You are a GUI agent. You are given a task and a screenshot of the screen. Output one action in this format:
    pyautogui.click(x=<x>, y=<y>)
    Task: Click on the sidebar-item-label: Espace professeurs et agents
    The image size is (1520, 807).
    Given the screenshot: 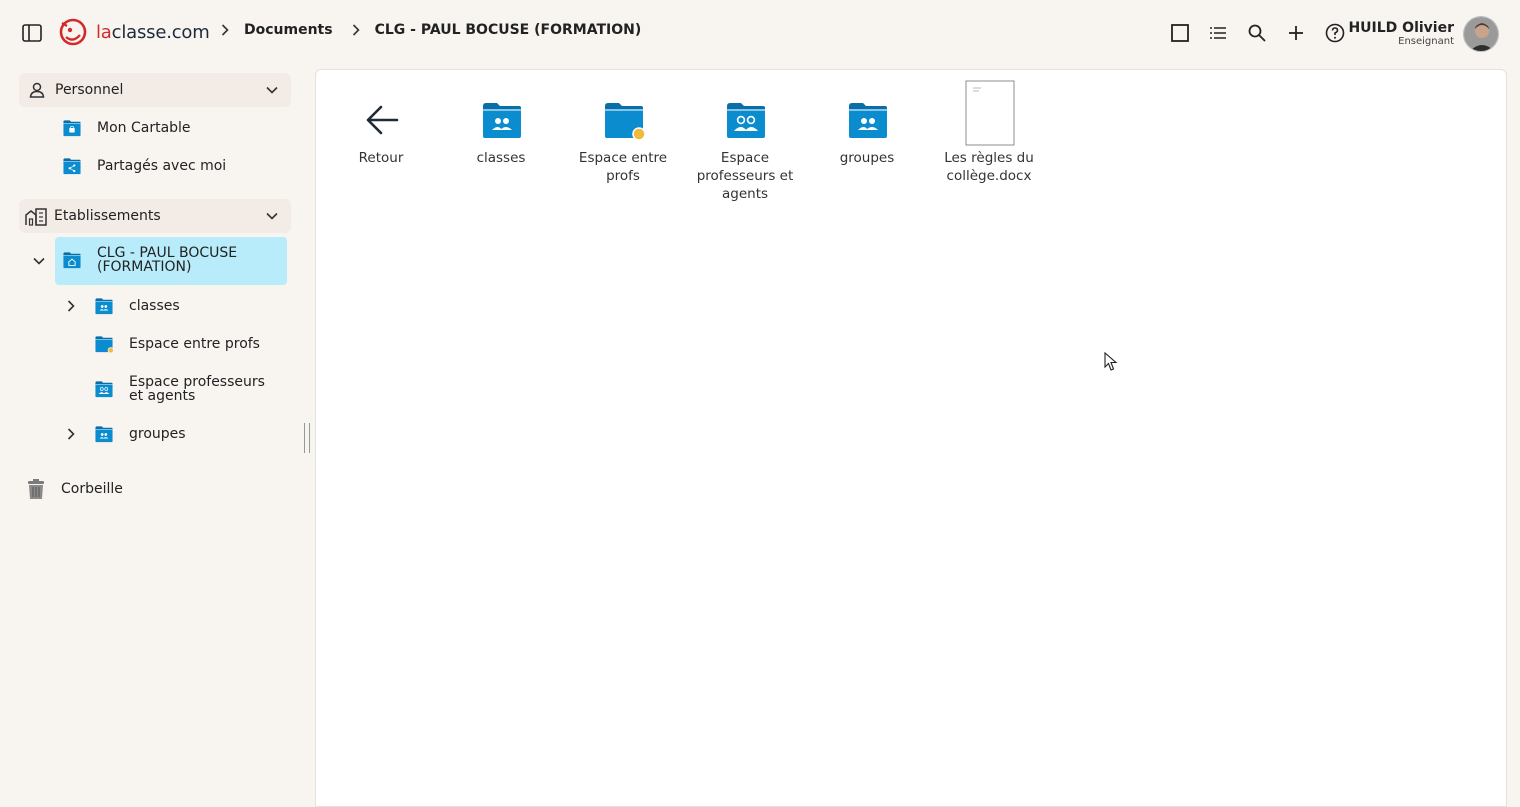 What is the action you would take?
    pyautogui.click(x=197, y=389)
    